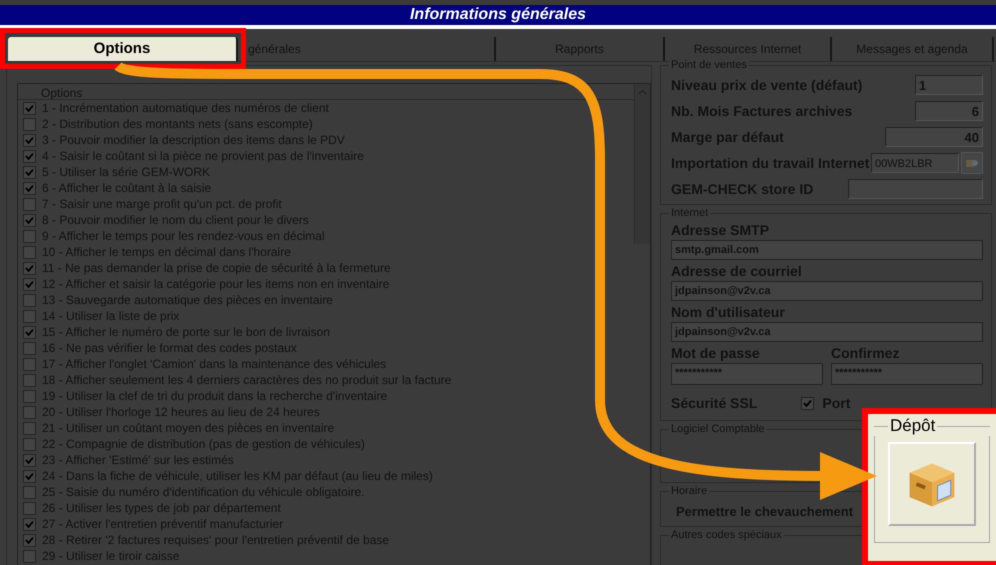 The image size is (996, 565). What do you see at coordinates (912, 426) in the screenshot?
I see `group-label: Dépôt` at bounding box center [912, 426].